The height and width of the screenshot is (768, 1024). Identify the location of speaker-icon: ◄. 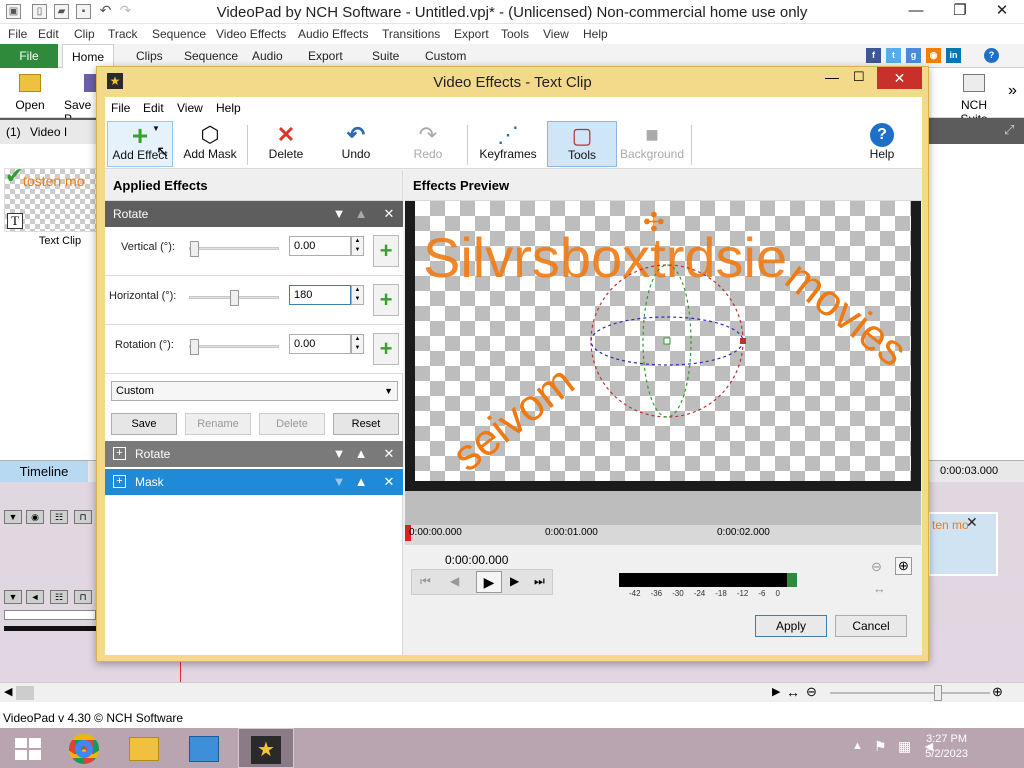
(35, 597).